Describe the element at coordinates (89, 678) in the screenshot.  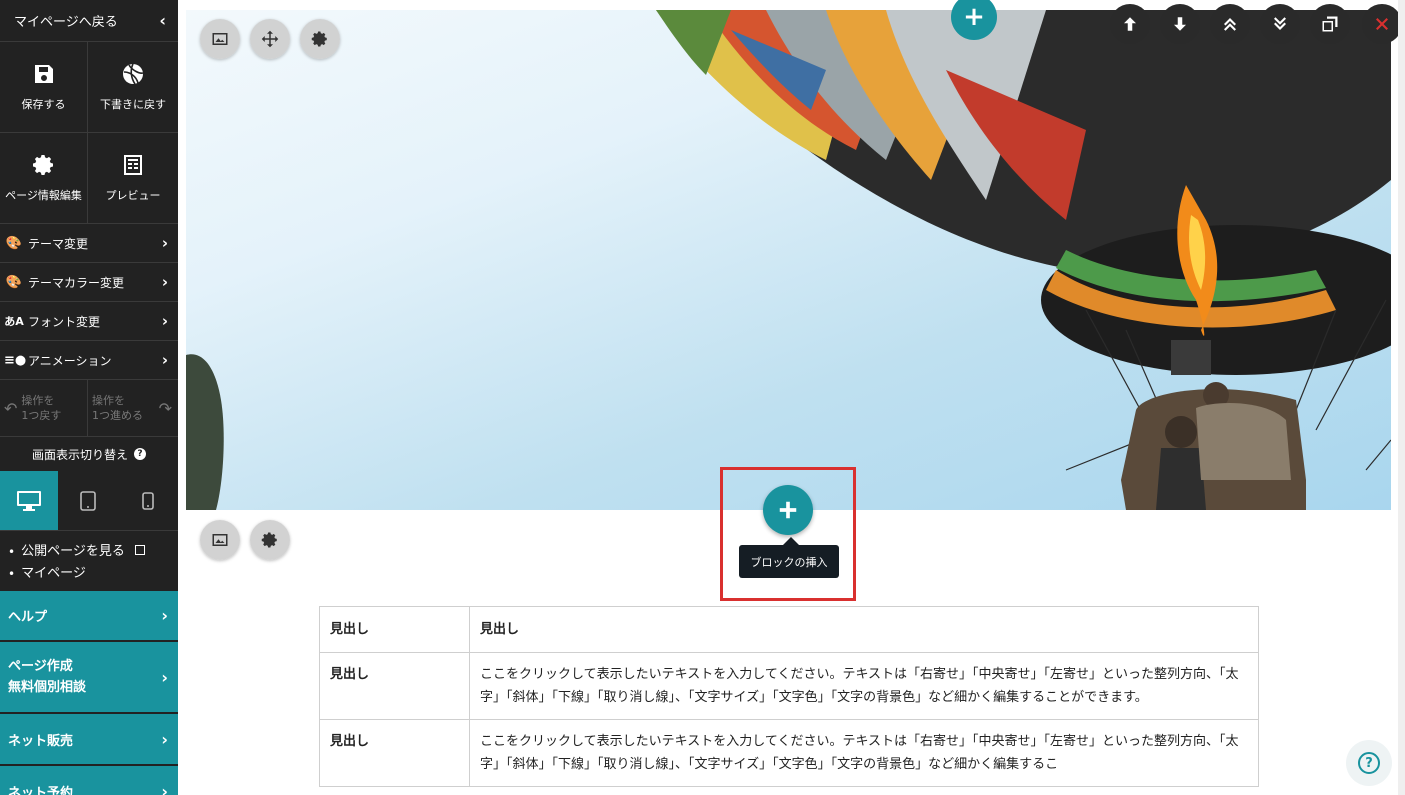
I see `page-creation-consult-menu-item: ページ作成 無料個別相談 ›` at that location.